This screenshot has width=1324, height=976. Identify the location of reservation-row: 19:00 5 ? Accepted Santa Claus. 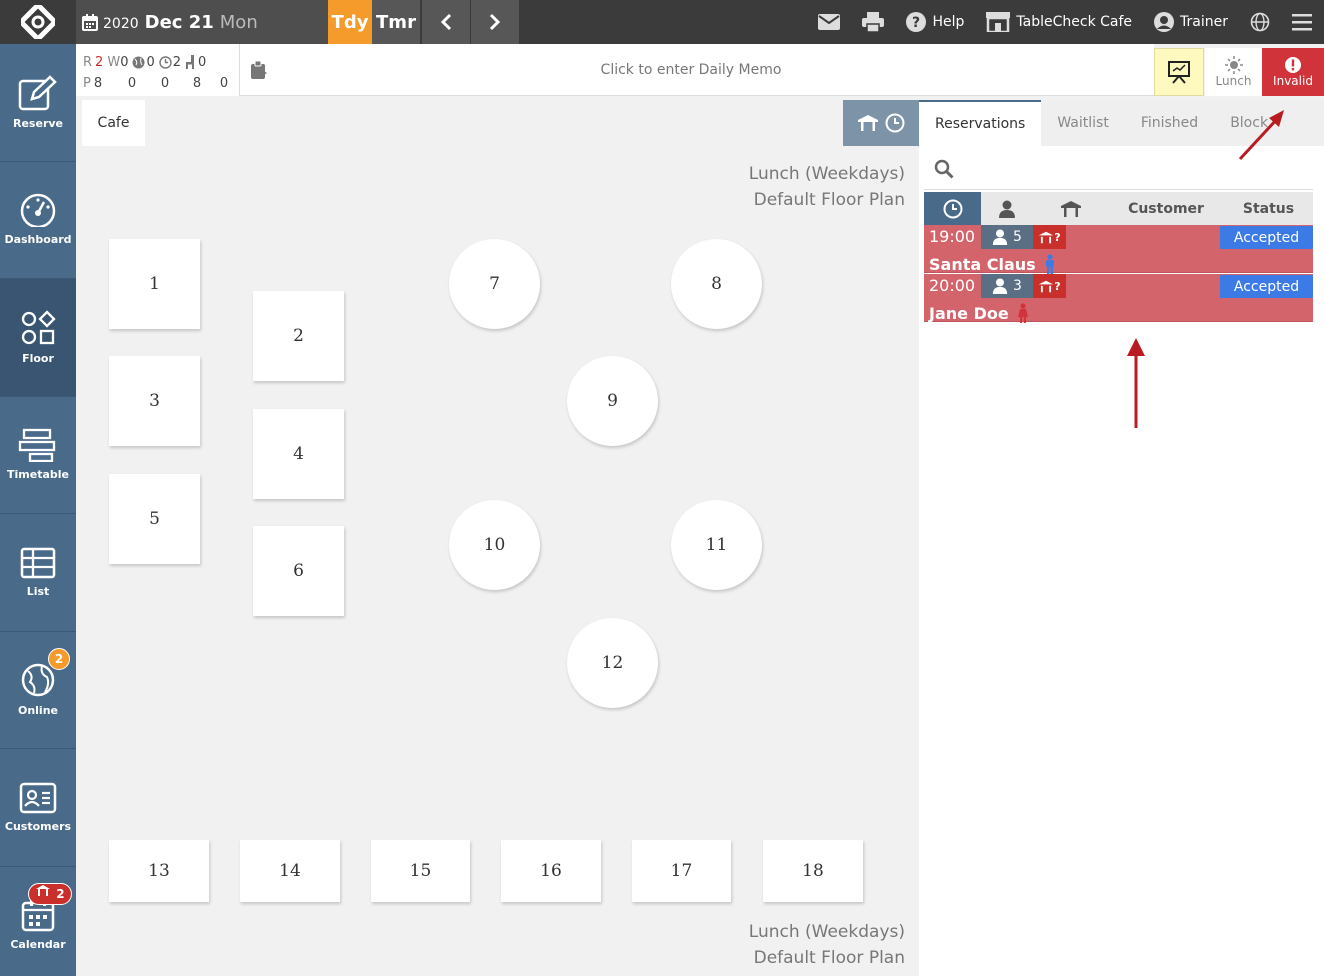
(1118, 249).